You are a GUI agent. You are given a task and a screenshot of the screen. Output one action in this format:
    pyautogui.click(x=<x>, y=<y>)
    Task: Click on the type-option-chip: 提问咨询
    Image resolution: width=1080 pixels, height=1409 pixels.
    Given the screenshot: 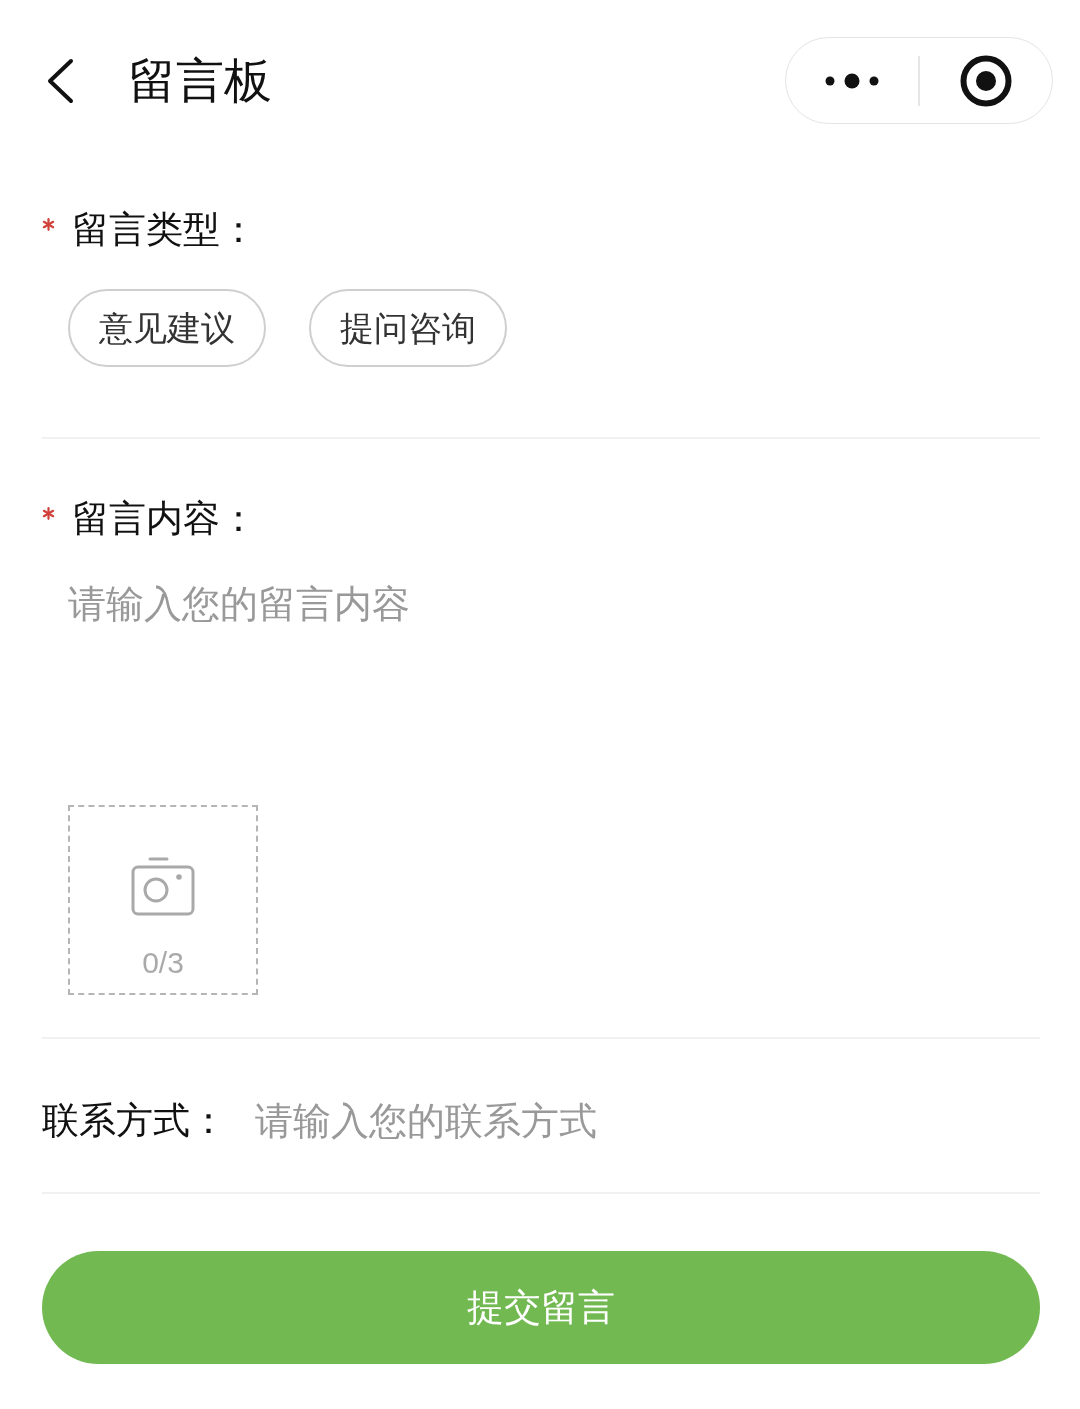 What is the action you would take?
    pyautogui.click(x=408, y=328)
    